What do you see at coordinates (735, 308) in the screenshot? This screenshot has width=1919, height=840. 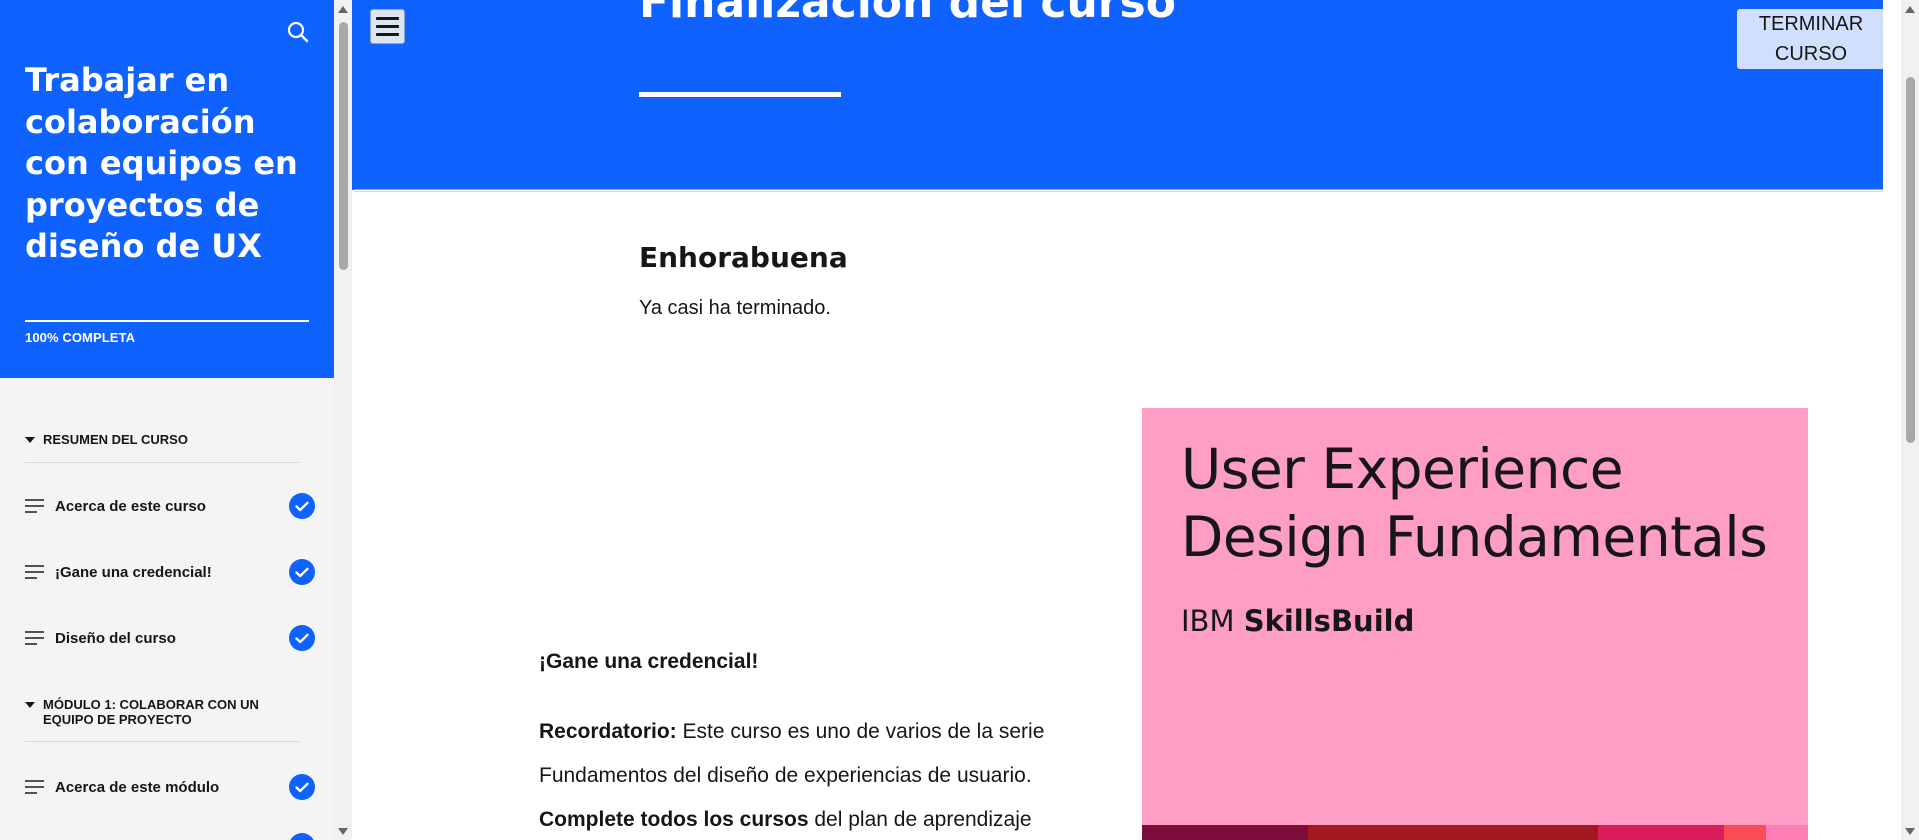 I see `congrats-text: Ya casi ha terminado.` at bounding box center [735, 308].